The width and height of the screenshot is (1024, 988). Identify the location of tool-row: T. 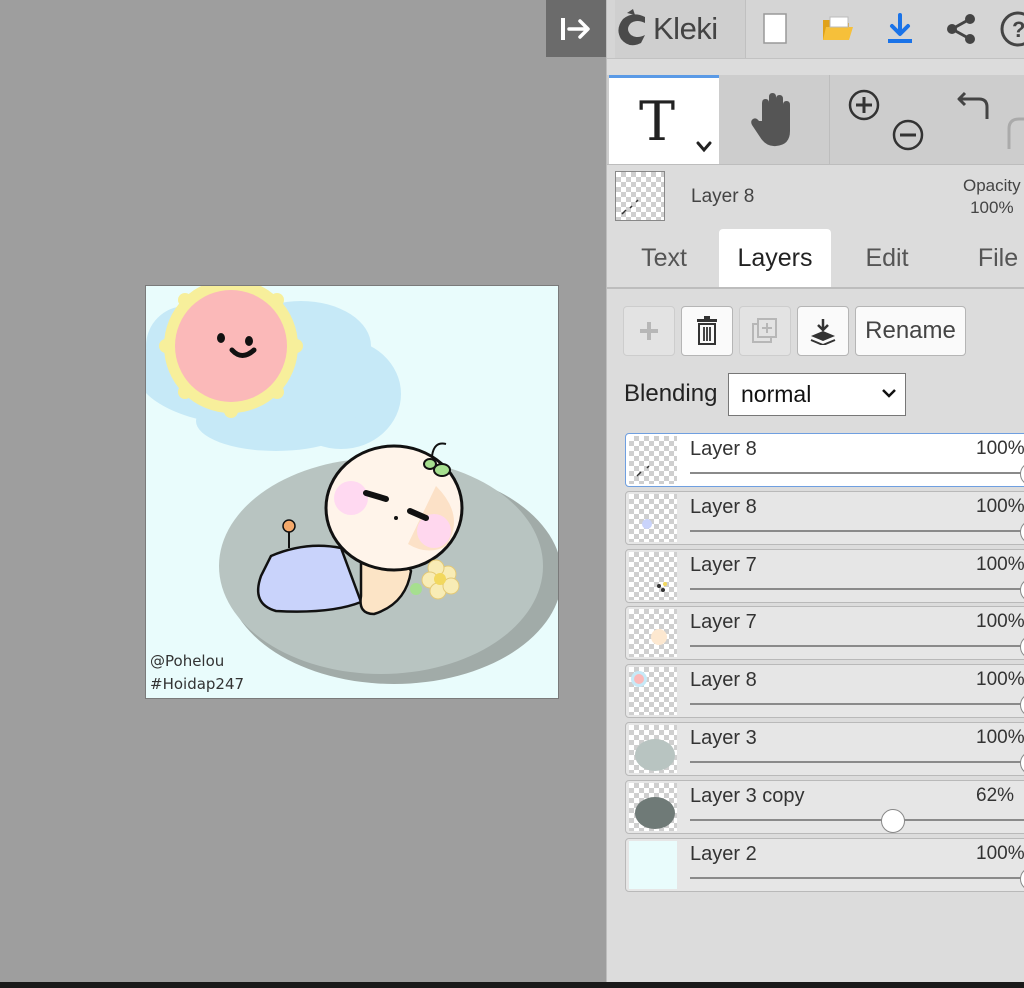
(815, 120).